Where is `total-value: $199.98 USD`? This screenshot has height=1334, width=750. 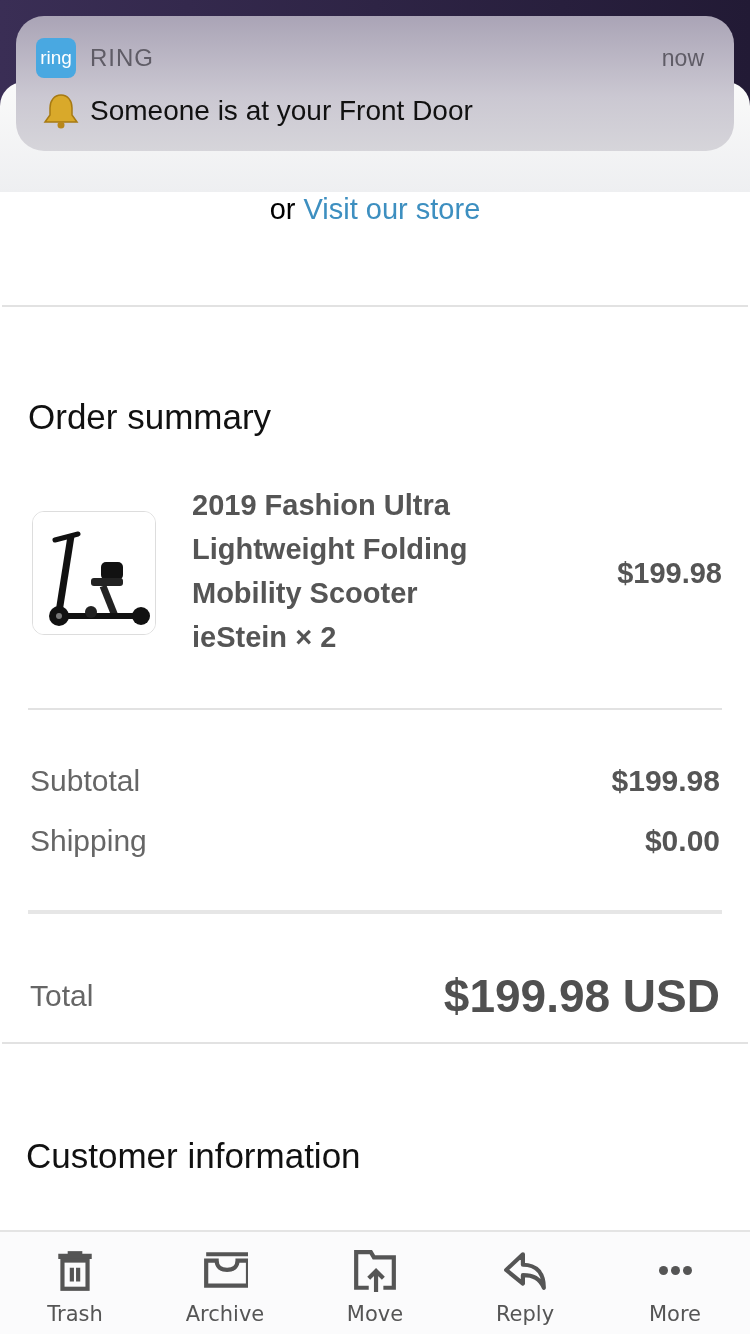
total-value: $199.98 USD is located at coordinates (581, 995).